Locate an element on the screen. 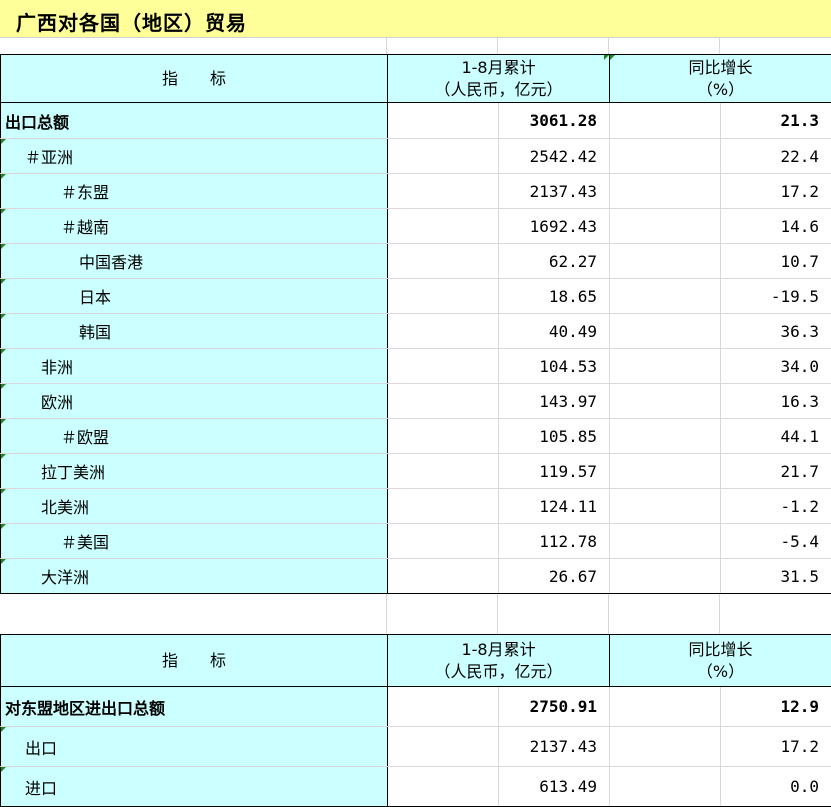 Image resolution: width=831 pixels, height=807 pixels. cumulative-value: 2542.42 is located at coordinates (554, 156).